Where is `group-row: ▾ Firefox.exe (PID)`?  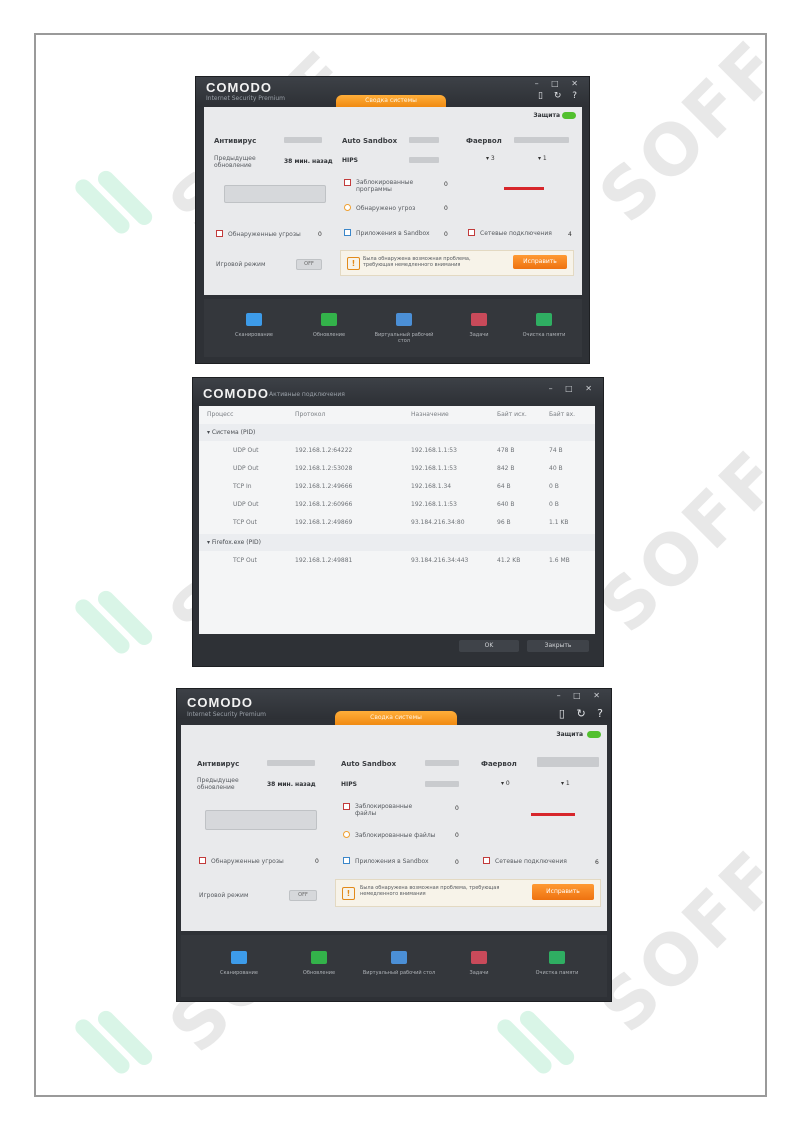 group-row: ▾ Firefox.exe (PID) is located at coordinates (397, 542).